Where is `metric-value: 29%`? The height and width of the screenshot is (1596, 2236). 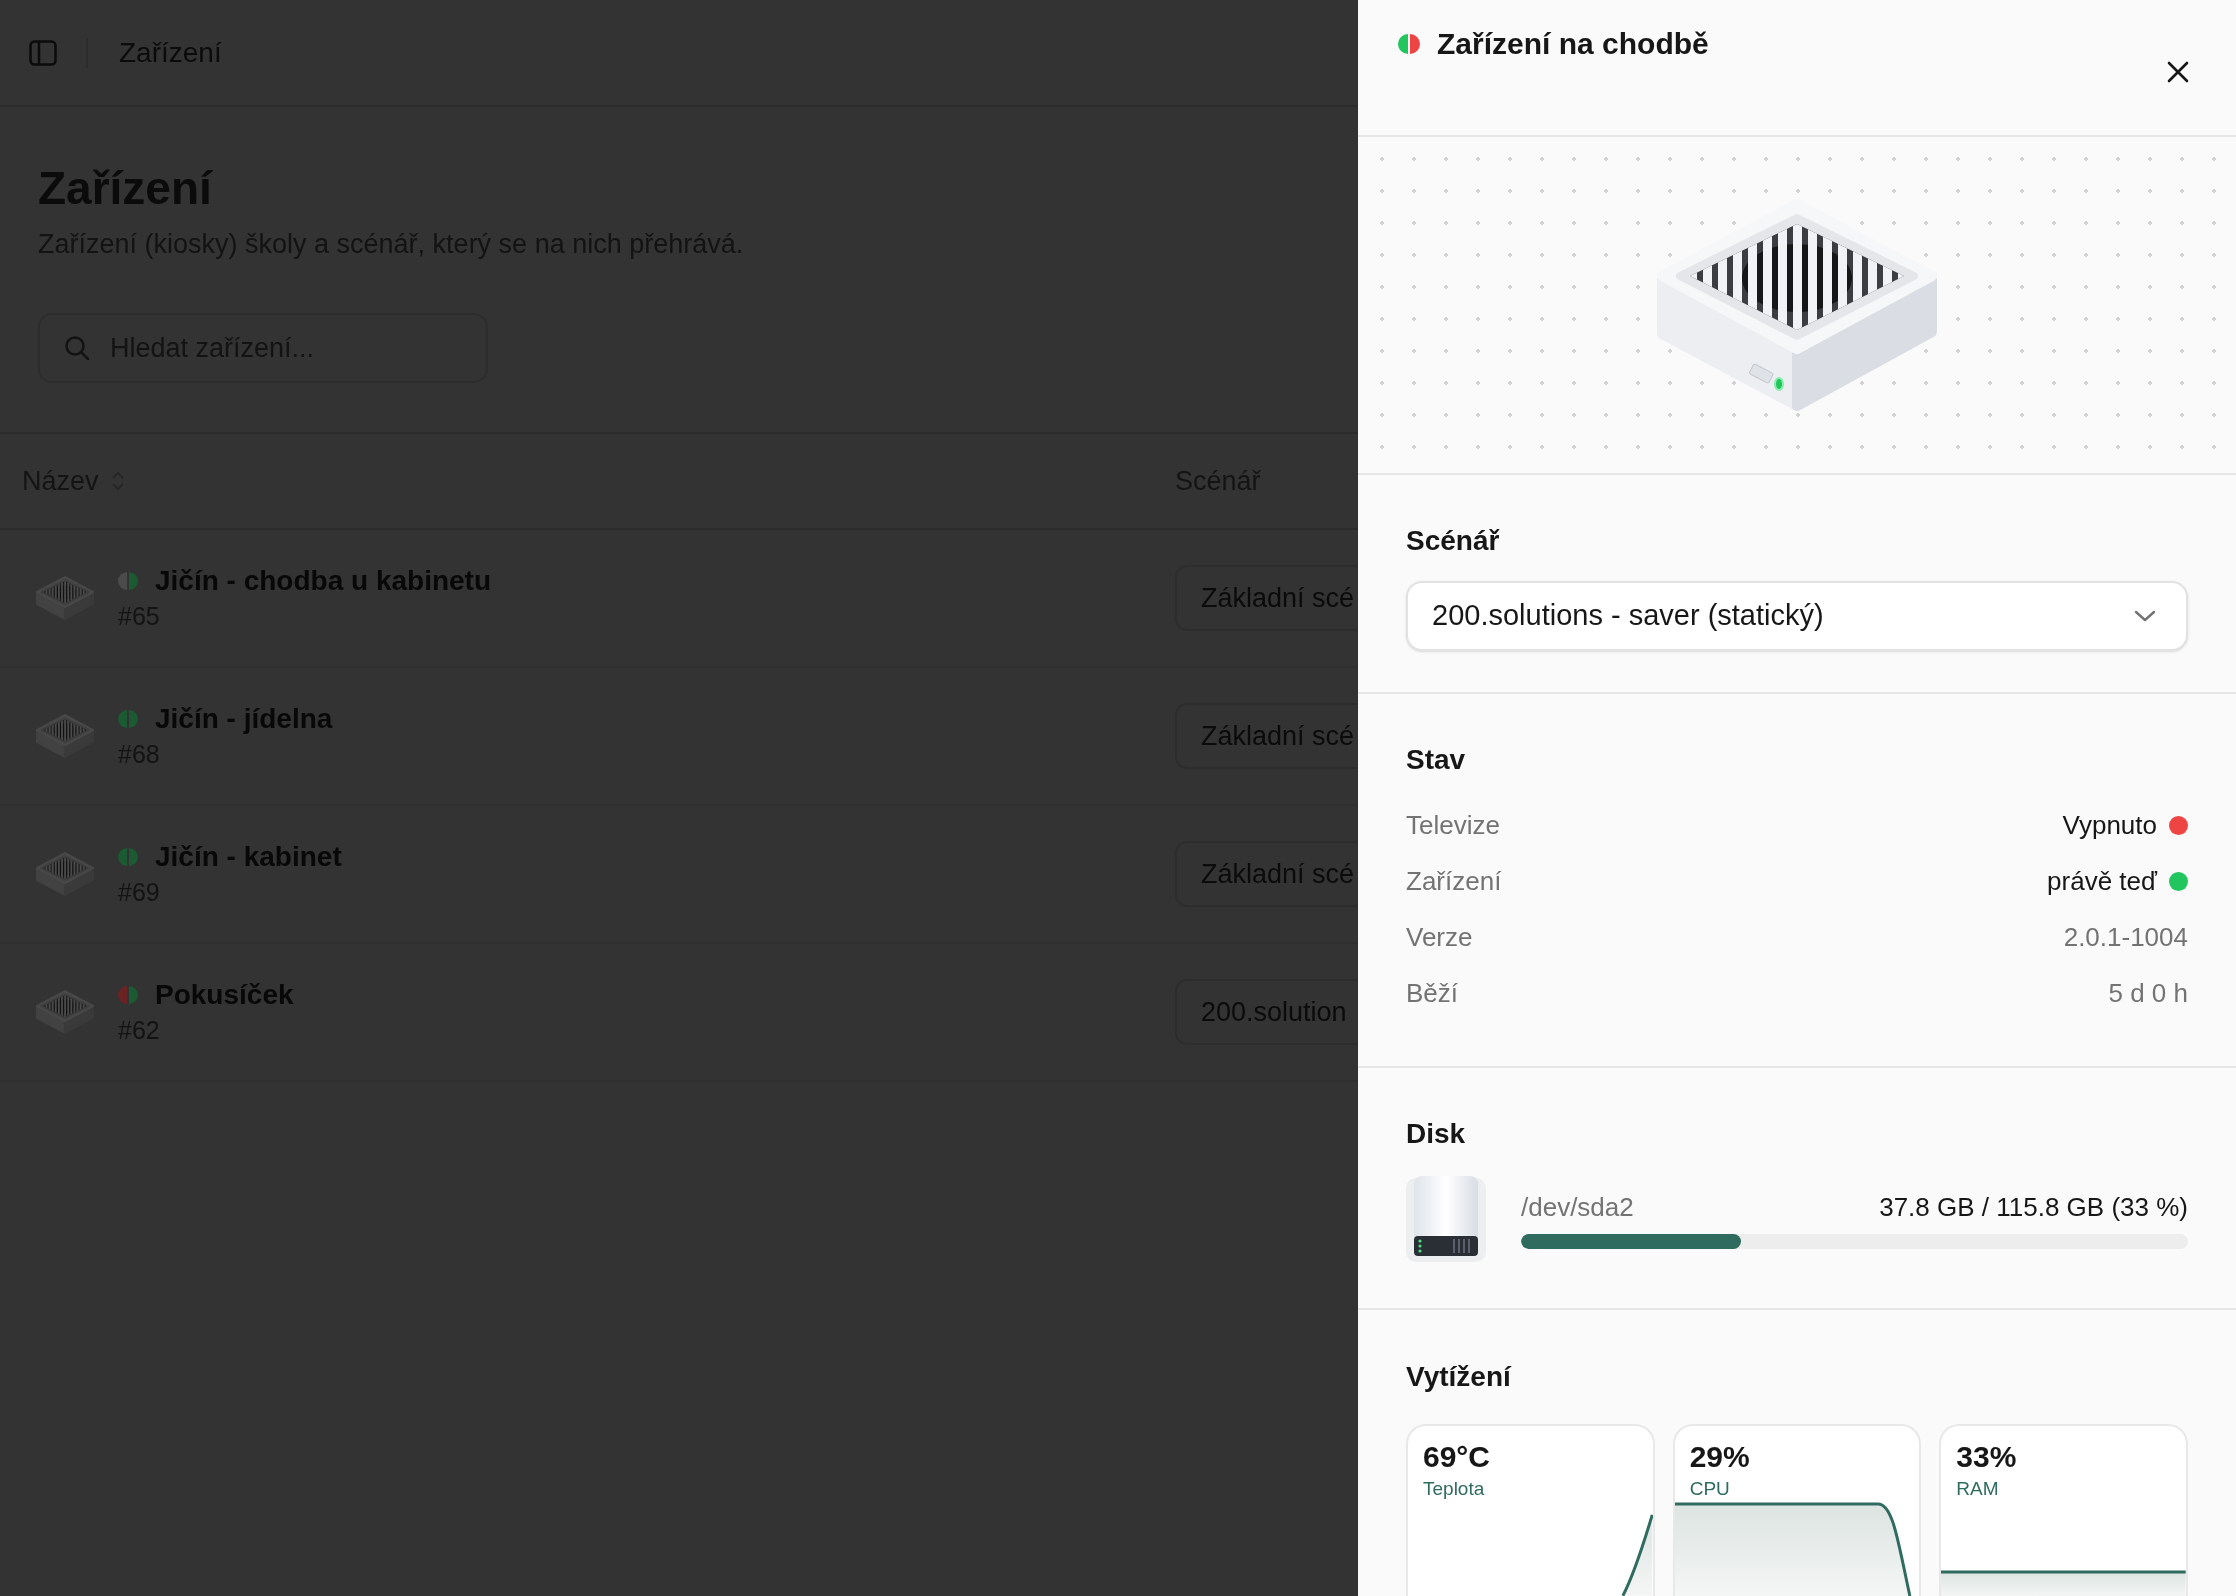
metric-value: 29% is located at coordinates (1719, 1457).